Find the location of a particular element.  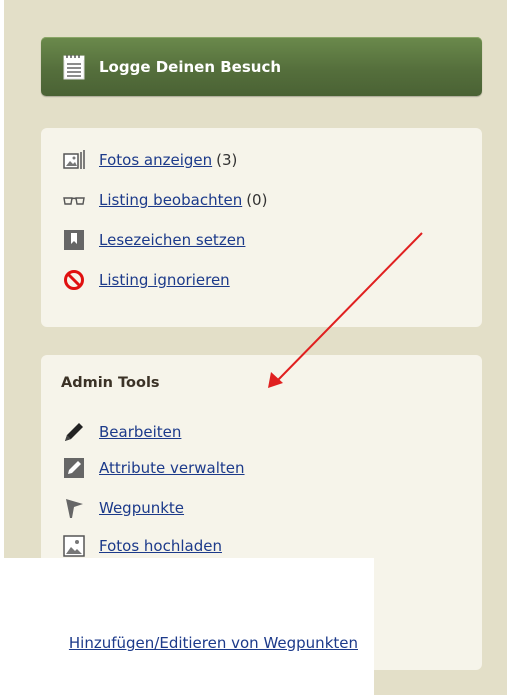

action-row-bookmark: Lesezeichen setzen is located at coordinates (154, 240).